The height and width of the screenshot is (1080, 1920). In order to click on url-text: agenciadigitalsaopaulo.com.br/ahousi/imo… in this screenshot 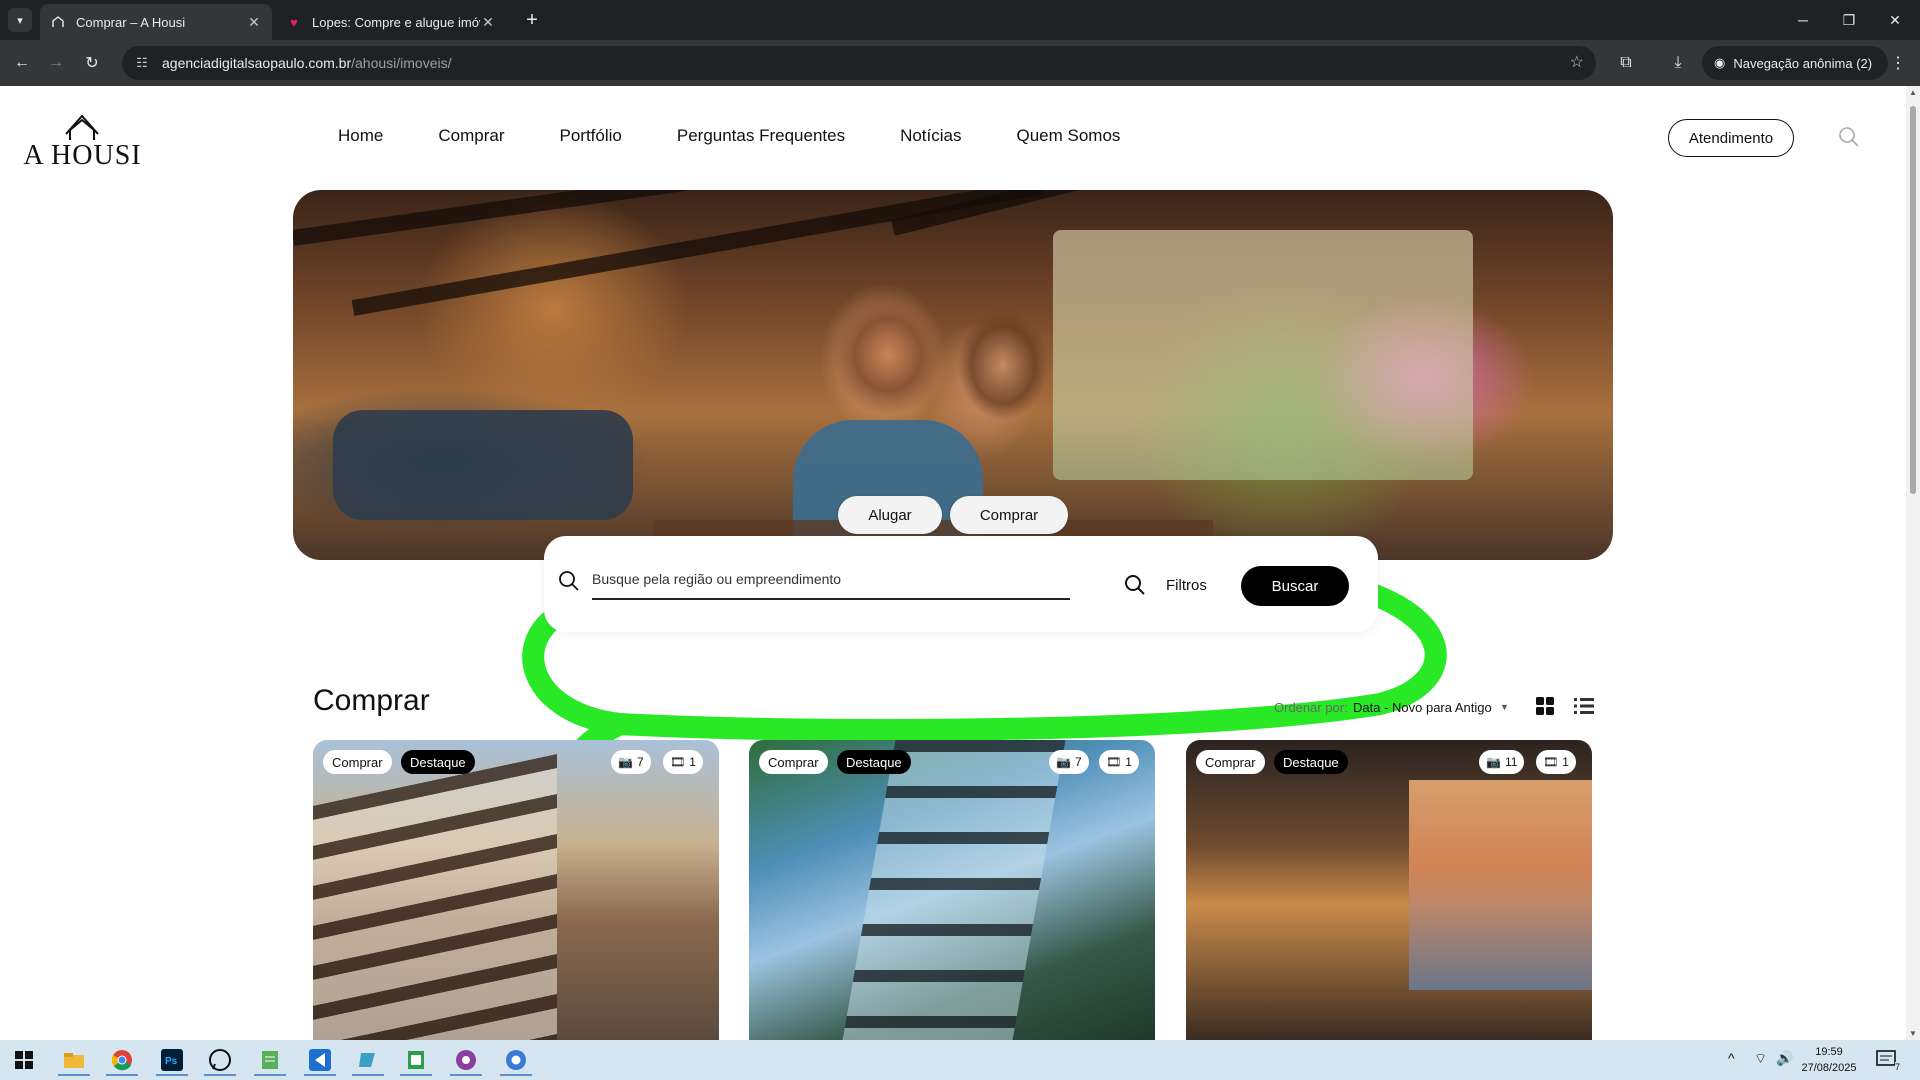, I will do `click(307, 63)`.